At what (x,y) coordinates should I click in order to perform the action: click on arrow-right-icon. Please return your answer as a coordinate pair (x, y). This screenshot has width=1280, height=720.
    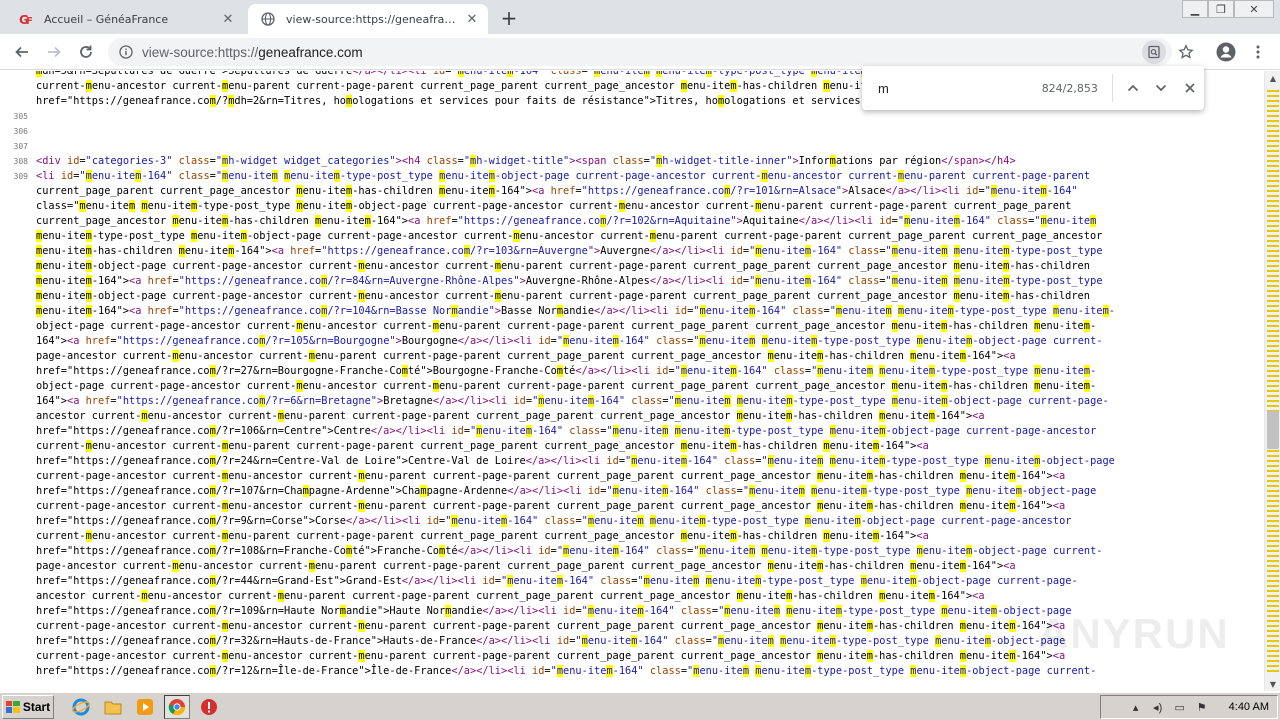
    Looking at the image, I should click on (54, 52).